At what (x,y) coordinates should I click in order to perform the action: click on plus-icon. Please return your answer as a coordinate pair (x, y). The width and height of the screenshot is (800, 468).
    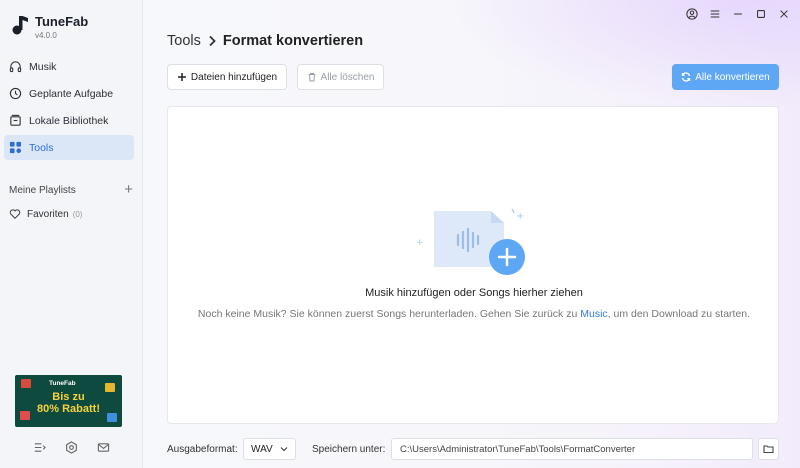
    Looking at the image, I should click on (181, 77).